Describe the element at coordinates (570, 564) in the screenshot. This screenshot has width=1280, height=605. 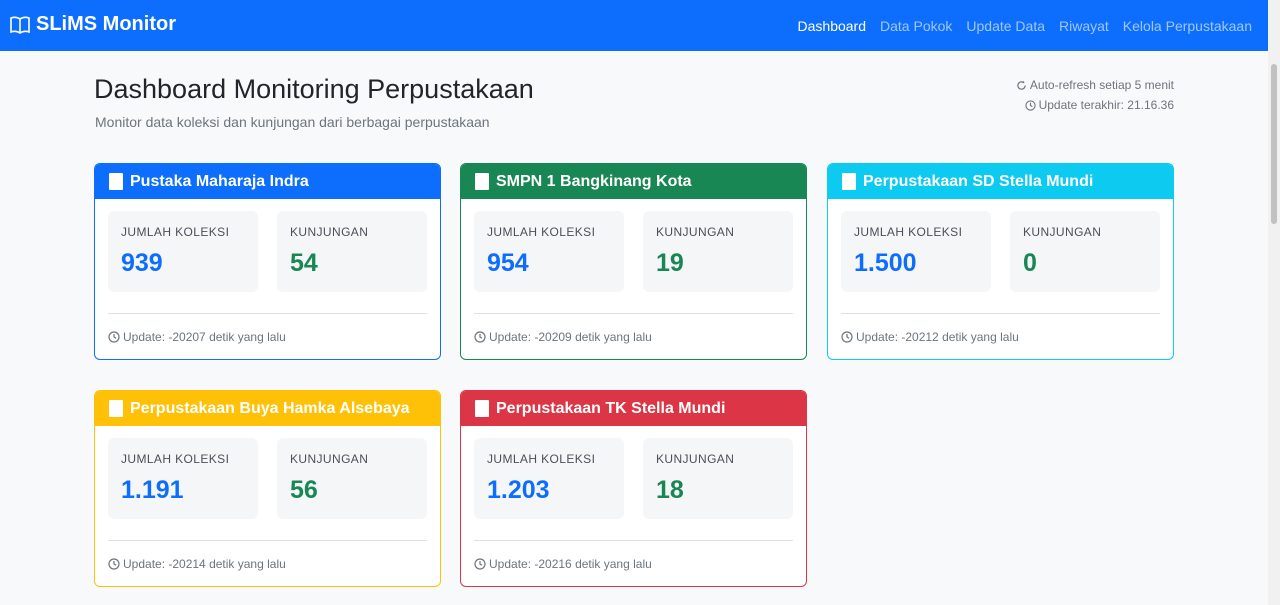
I see `update-text: Update: -20216 detik yang lalu` at that location.